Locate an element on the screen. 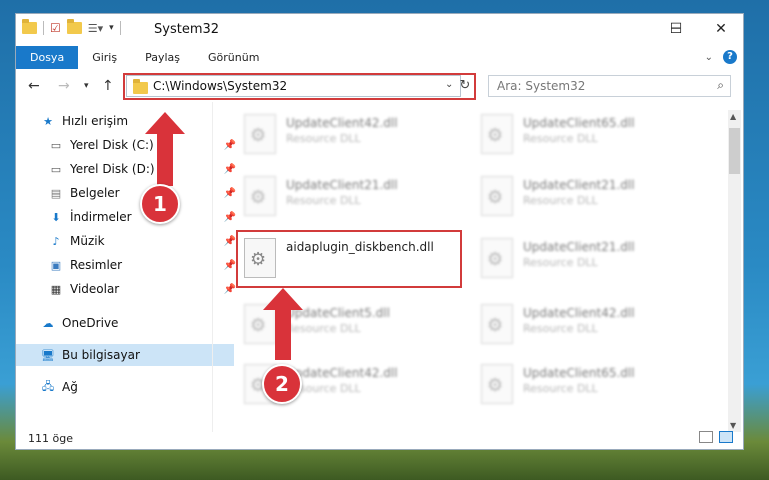  vertical-scrollbar: ▲ ▼ is located at coordinates (734, 271).